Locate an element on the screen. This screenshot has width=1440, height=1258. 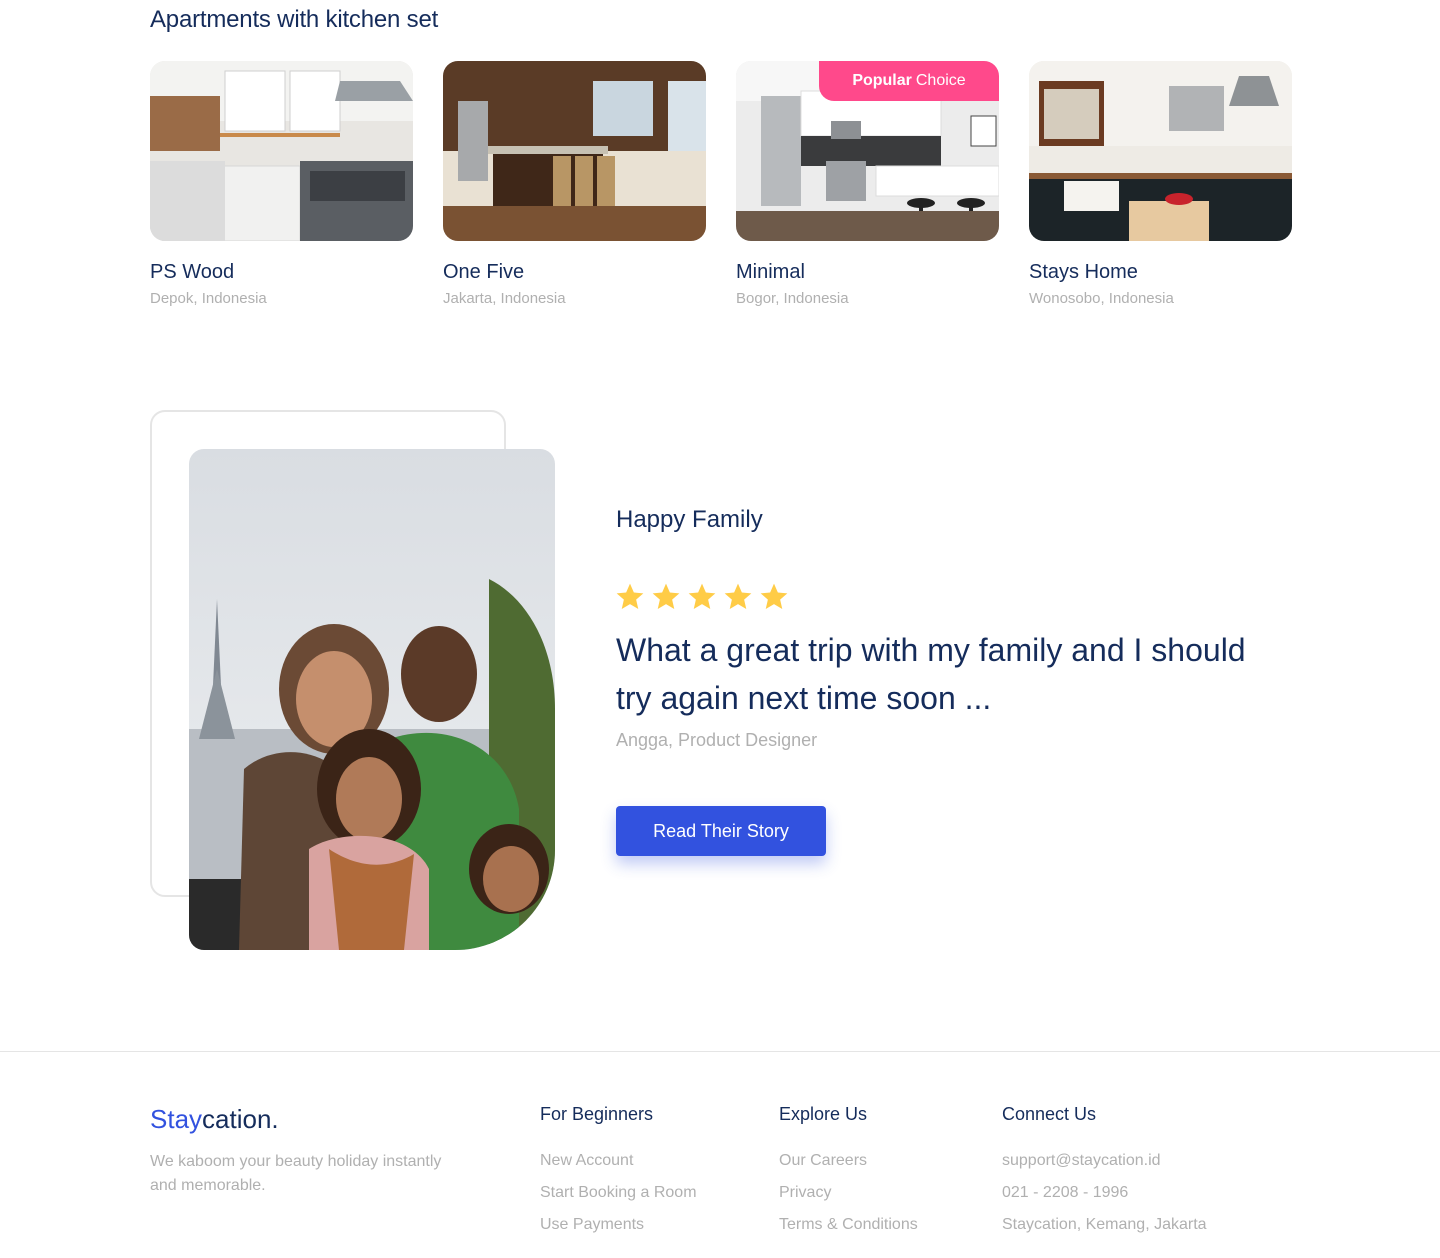
footer-link-privacy: Privacy is located at coordinates (805, 1192).